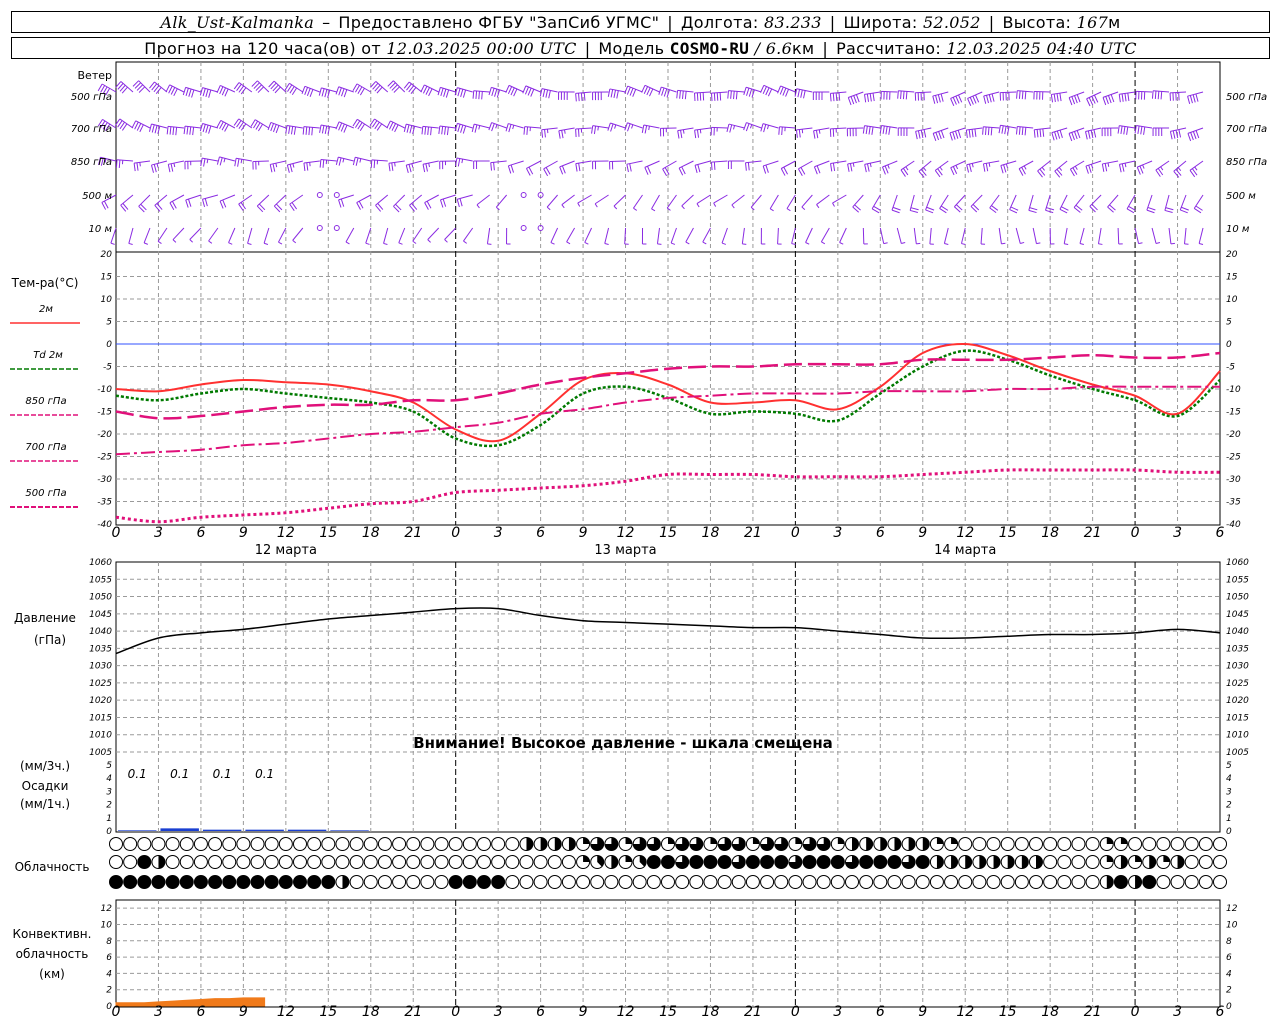 The width and height of the screenshot is (1280, 1024). Describe the element at coordinates (107, 925) in the screenshot. I see `conv-tick-left: 10` at that location.